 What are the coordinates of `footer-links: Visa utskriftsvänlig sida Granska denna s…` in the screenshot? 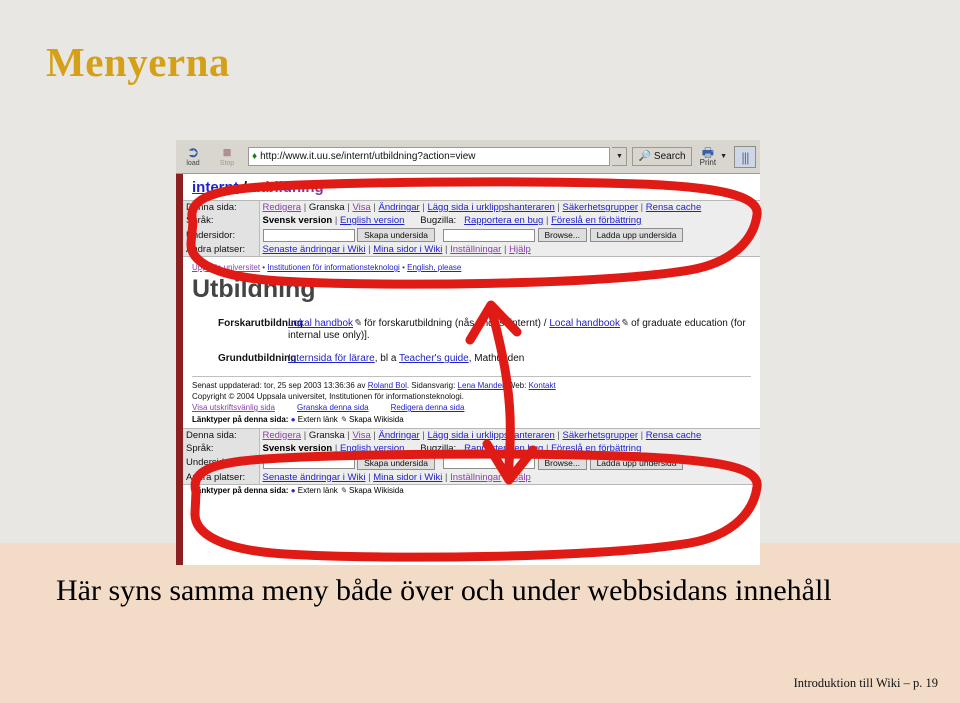 It's located at (471, 408).